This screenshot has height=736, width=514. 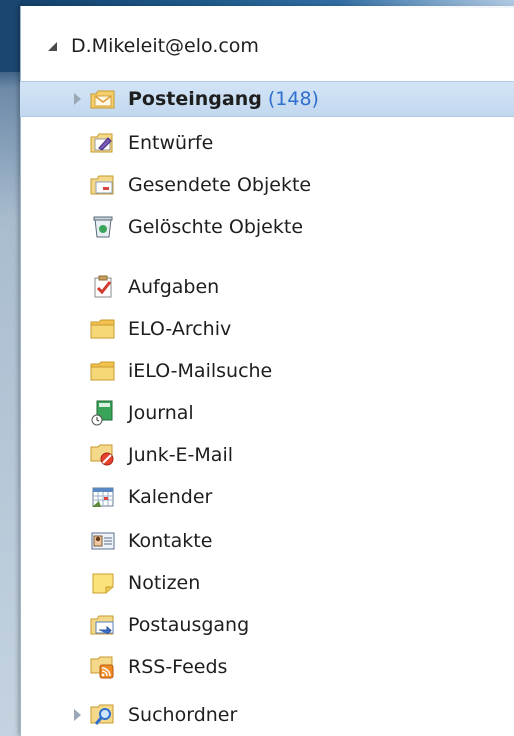 I want to click on deleted-items-icon, so click(x=103, y=227).